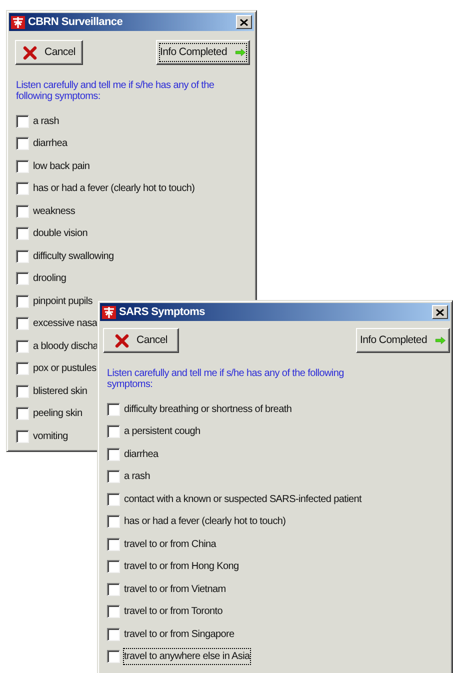  I want to click on symptom-label: pox or pustules, so click(64, 368).